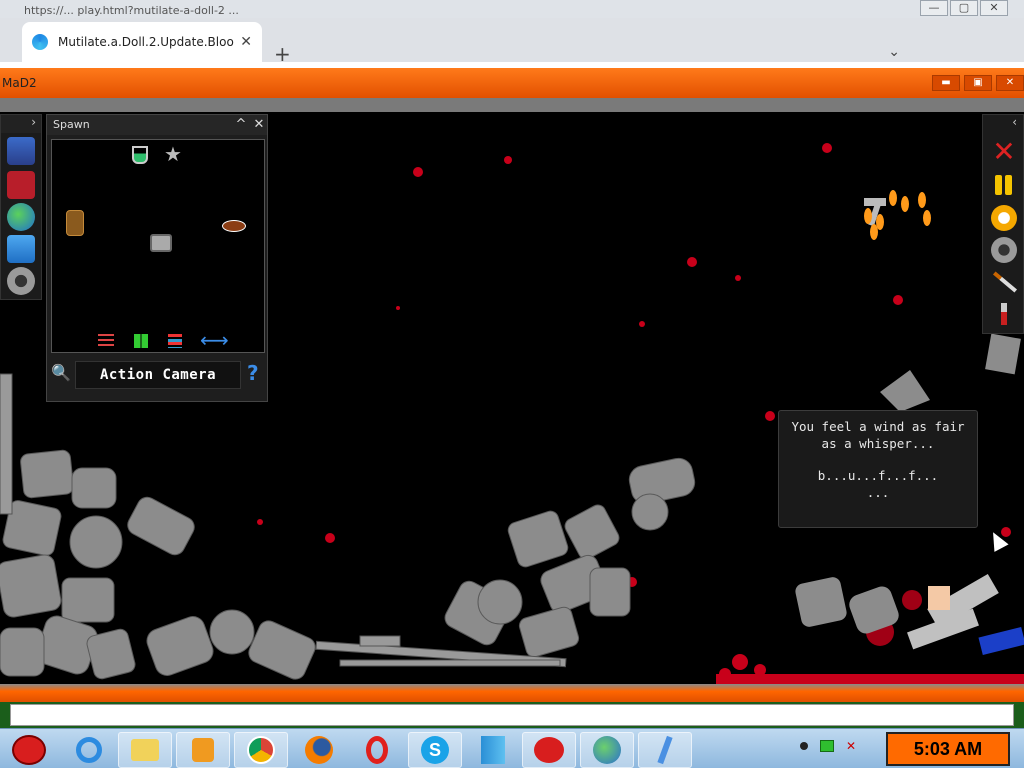 This screenshot has width=1024, height=768. I want to click on spawn-panel: Spawn ^ ✕ ★ ⟷ 🔍 Action Camera ?, so click(157, 258).